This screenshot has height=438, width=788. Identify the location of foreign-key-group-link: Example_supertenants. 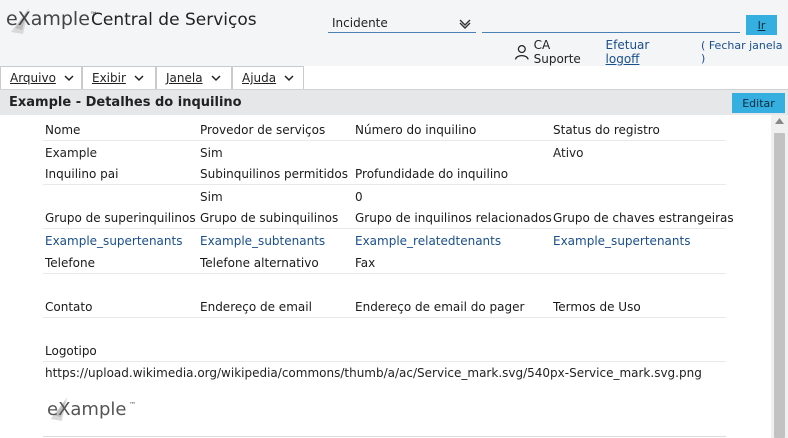
(621, 241).